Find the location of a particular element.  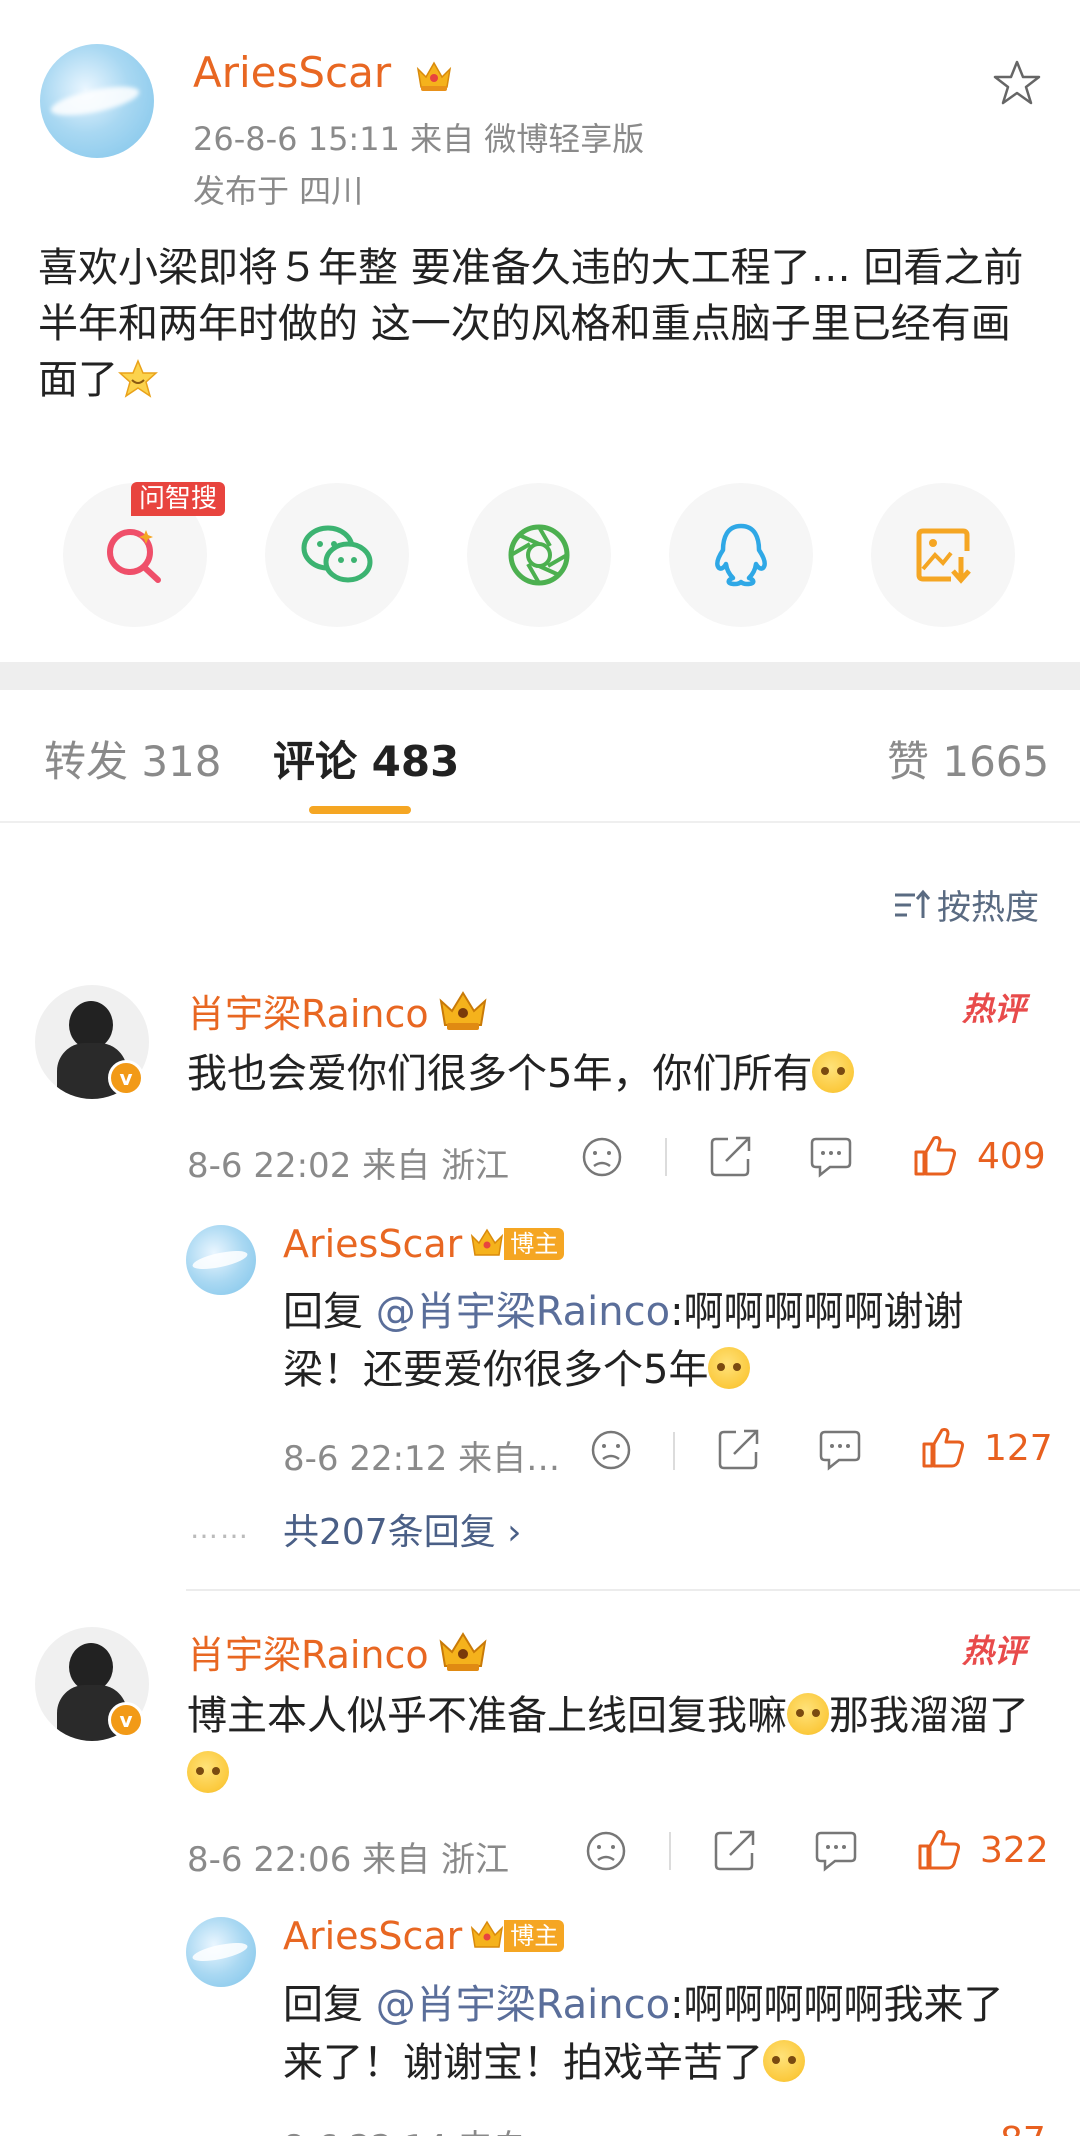

comment-text-content-2: 那我溜溜了 is located at coordinates (929, 1716).